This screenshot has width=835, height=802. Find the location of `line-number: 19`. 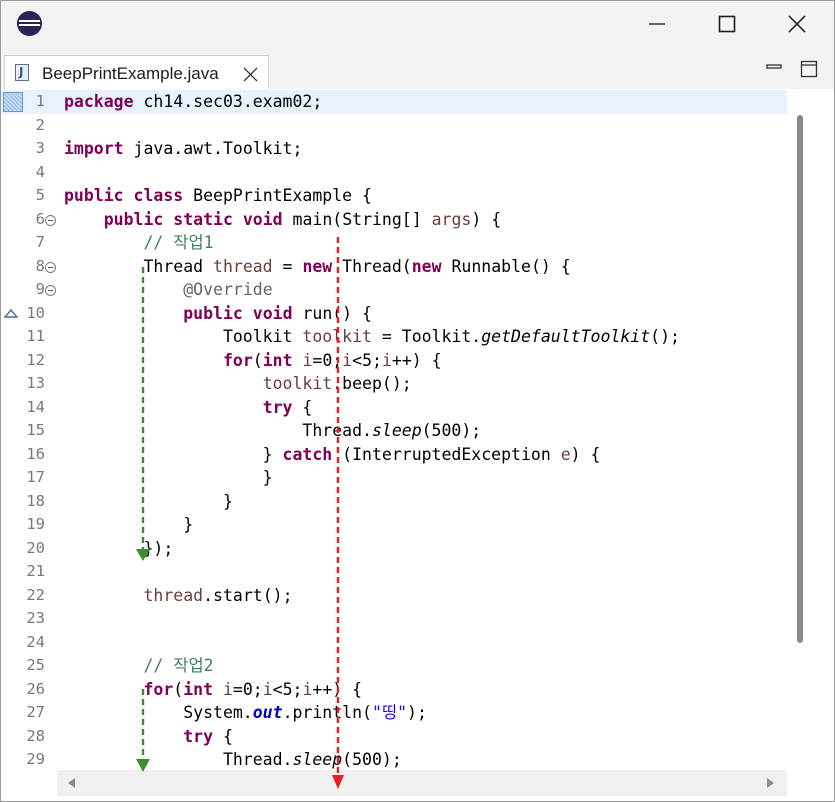

line-number: 19 is located at coordinates (35, 524).